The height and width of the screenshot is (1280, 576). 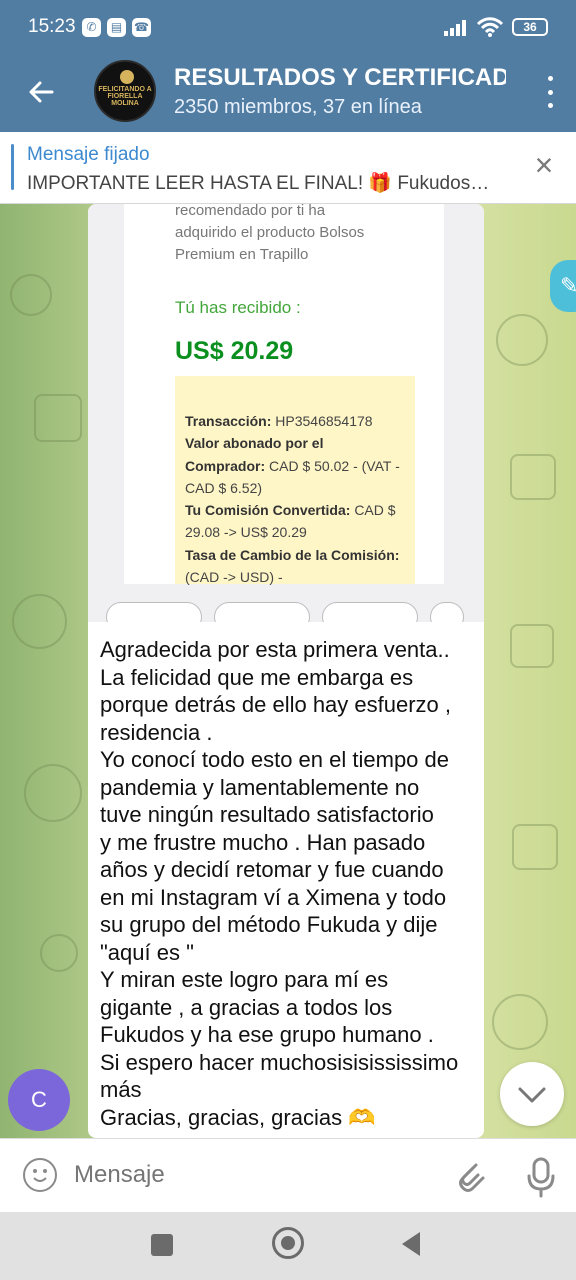 What do you see at coordinates (125, 96) in the screenshot?
I see `group-avatar-text: FELICITANDO A FIORELLA MOLINA` at bounding box center [125, 96].